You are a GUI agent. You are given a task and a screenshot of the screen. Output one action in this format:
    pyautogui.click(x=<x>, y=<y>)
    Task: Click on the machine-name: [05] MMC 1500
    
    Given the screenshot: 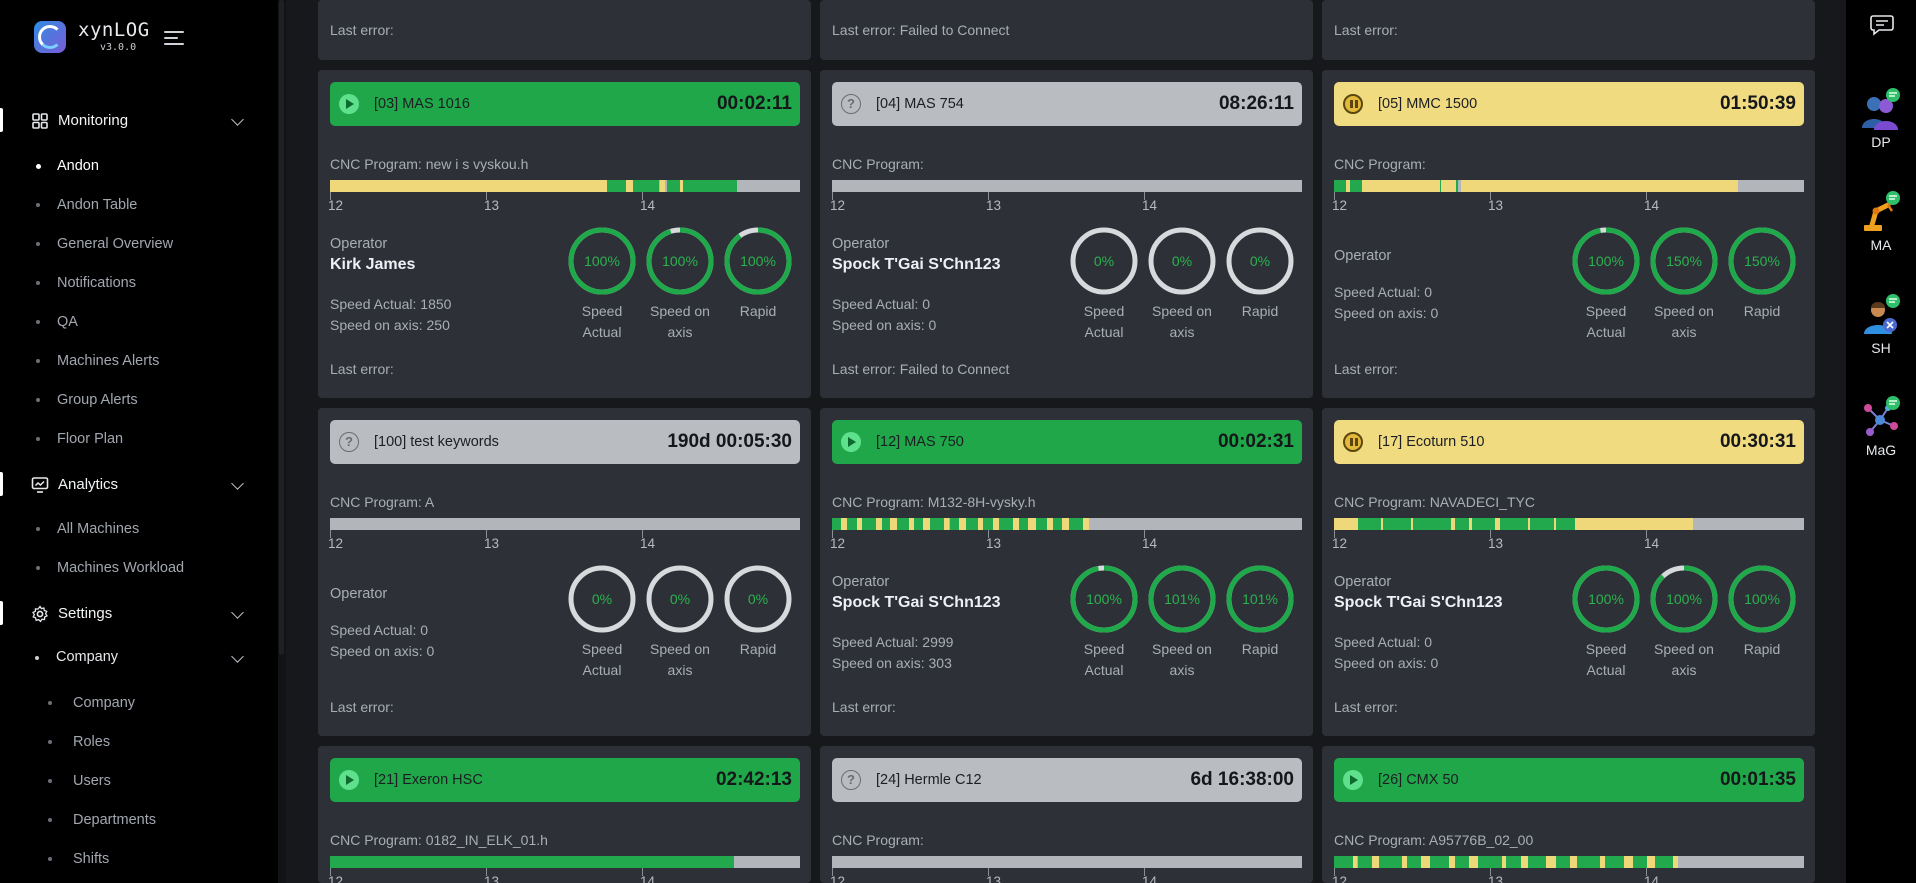 What is the action you would take?
    pyautogui.click(x=1428, y=104)
    